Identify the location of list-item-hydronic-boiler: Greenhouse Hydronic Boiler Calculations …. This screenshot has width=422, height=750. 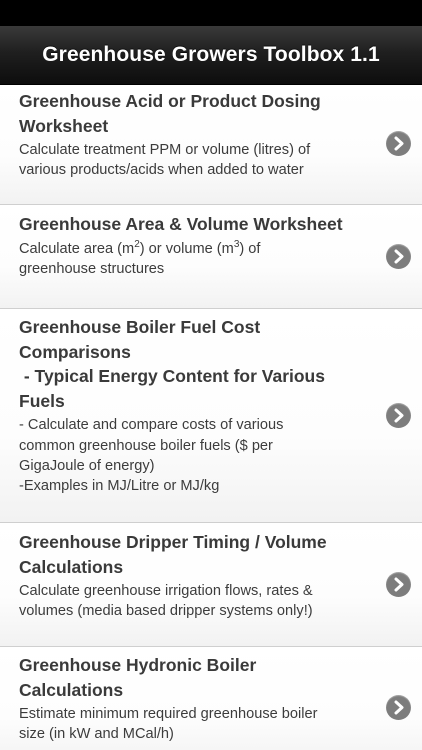
(211, 698).